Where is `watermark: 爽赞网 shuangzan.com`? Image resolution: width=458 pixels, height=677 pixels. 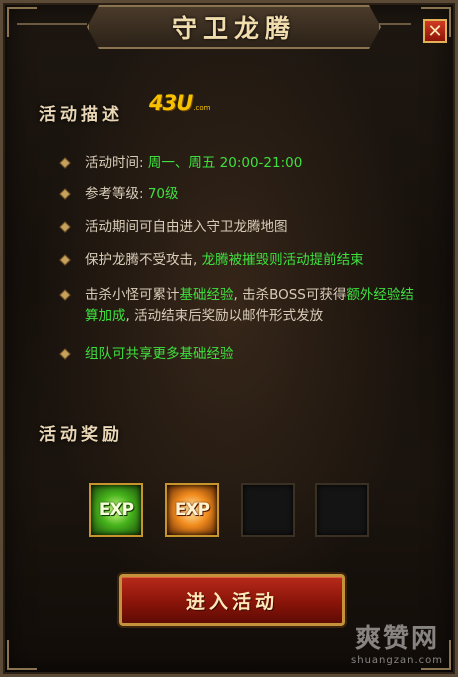
watermark: 爽赞网 shuangzan.com is located at coordinates (397, 642).